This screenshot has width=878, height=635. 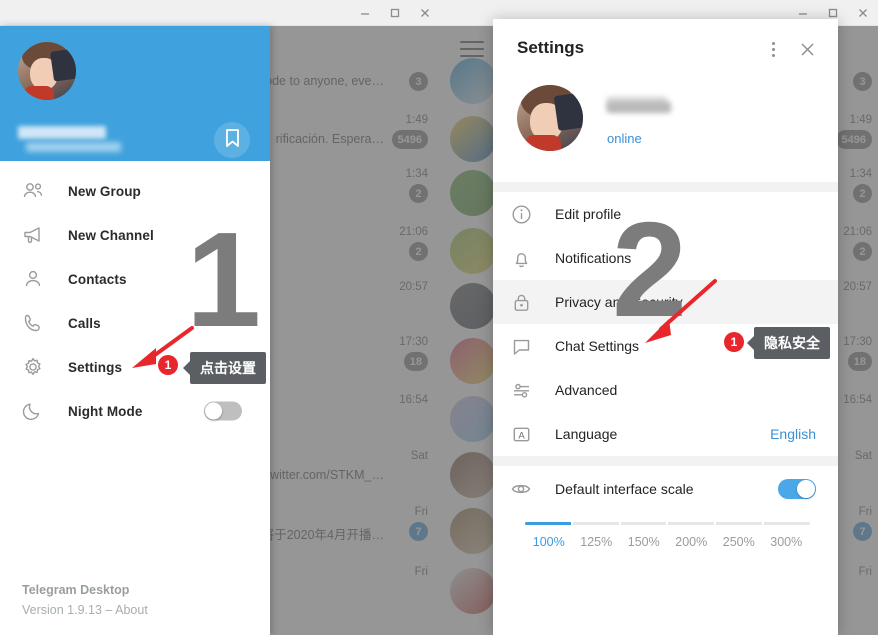 I want to click on minimize-button-left, so click(x=365, y=13).